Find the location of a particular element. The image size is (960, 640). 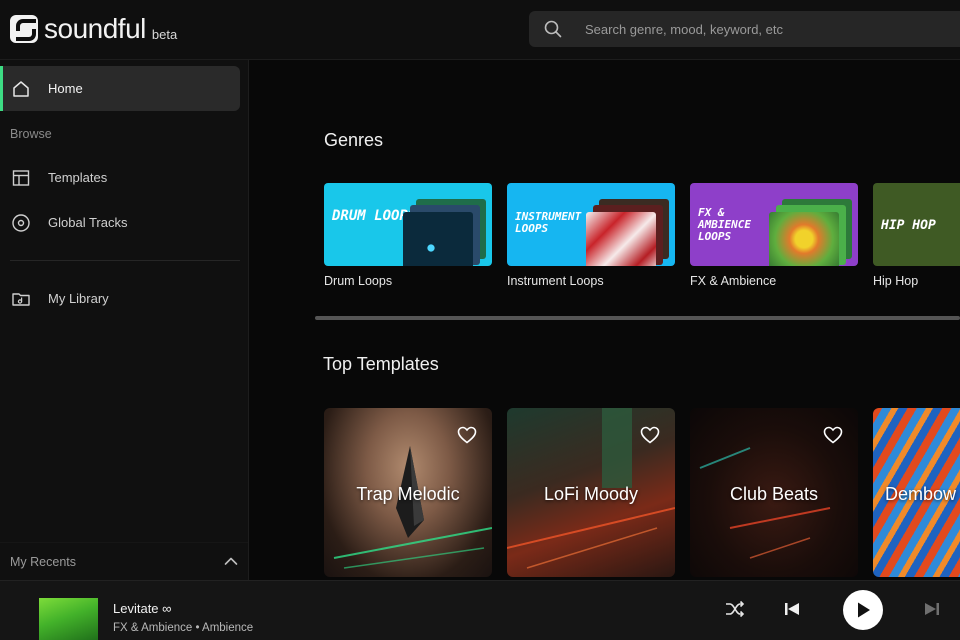

shuffle-button is located at coordinates (735, 609).